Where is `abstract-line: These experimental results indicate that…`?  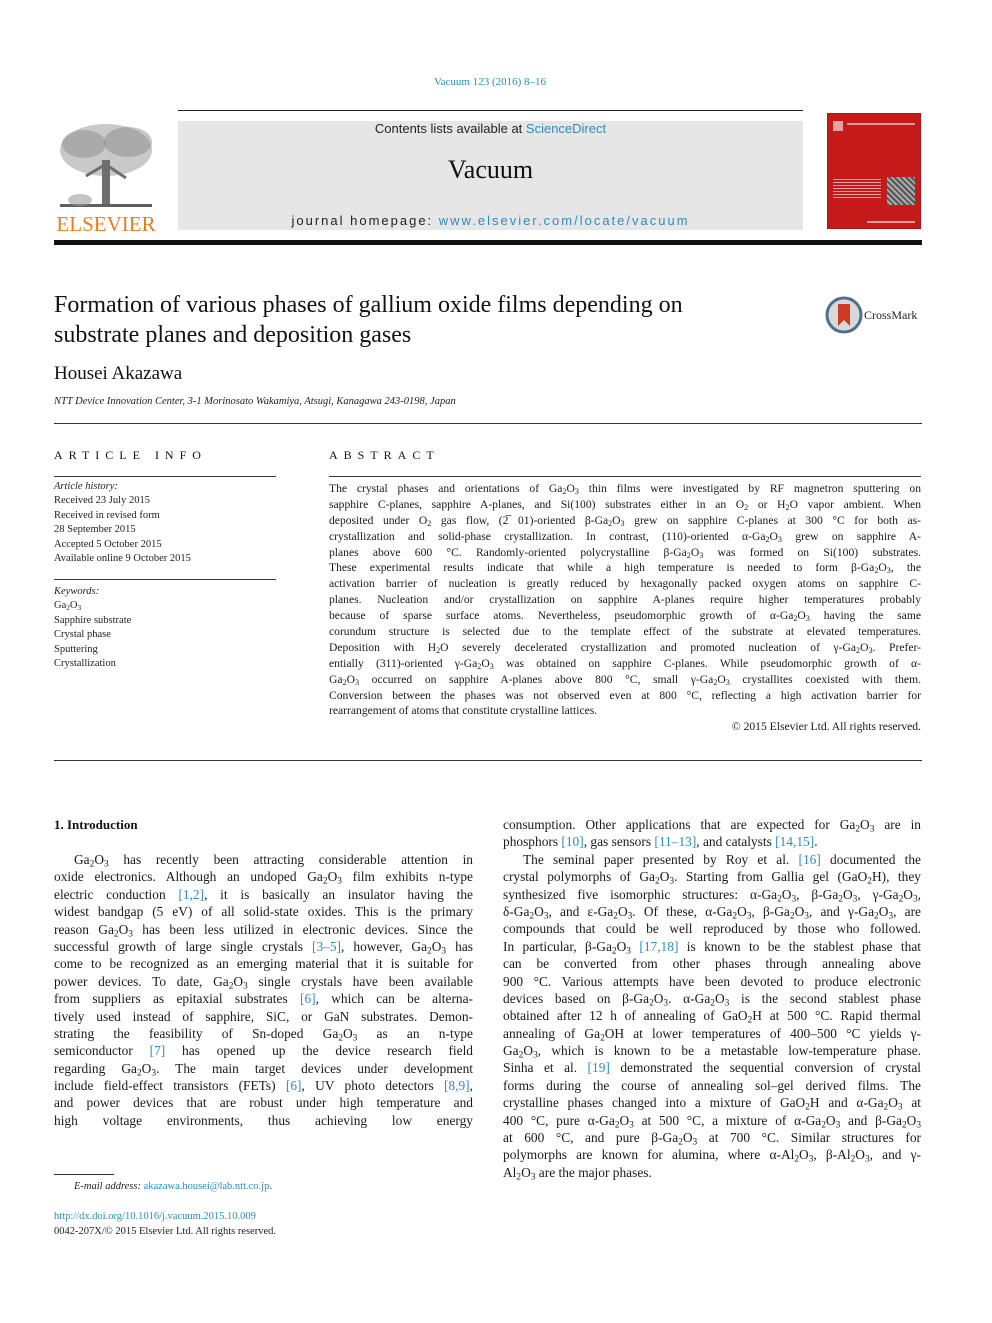 abstract-line: These experimental results indicate that… is located at coordinates (625, 568).